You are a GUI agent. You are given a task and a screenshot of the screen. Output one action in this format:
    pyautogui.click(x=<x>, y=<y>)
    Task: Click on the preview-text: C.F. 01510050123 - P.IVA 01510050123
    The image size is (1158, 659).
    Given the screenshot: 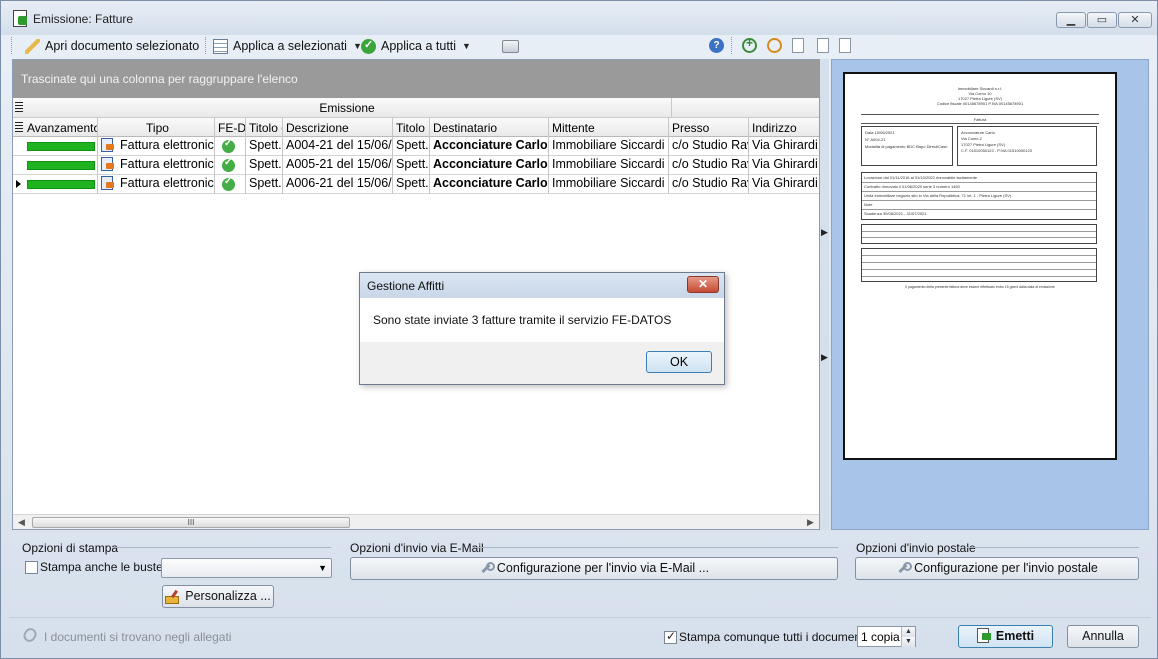 What is the action you would take?
    pyautogui.click(x=997, y=150)
    